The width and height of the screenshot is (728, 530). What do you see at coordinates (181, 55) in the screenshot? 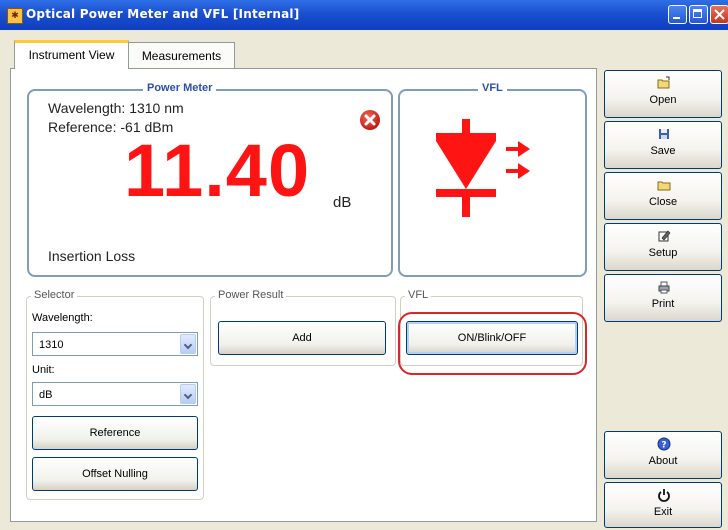
I see `tab-measurements: Measurements` at bounding box center [181, 55].